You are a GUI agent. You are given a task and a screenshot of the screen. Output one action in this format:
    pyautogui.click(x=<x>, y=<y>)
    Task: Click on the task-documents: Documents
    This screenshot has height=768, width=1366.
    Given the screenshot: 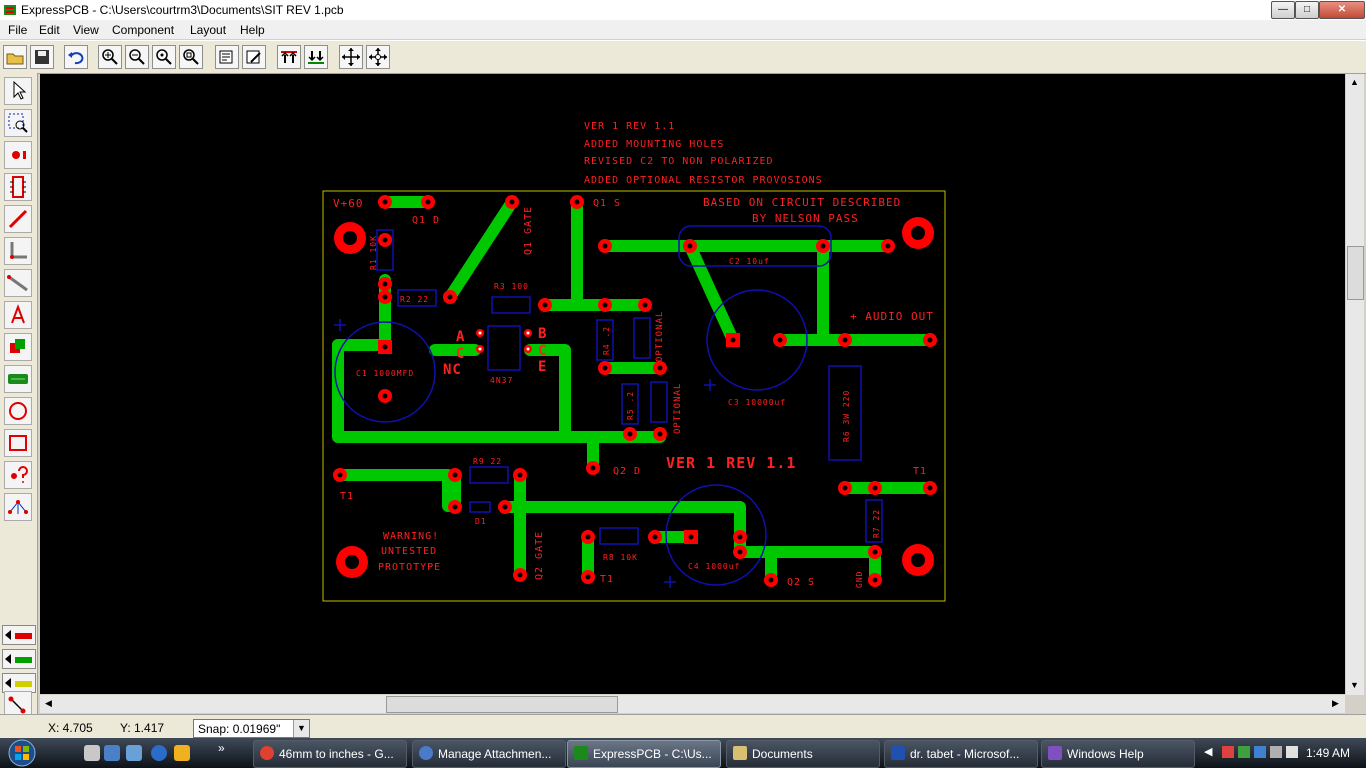 What is the action you would take?
    pyautogui.click(x=803, y=754)
    